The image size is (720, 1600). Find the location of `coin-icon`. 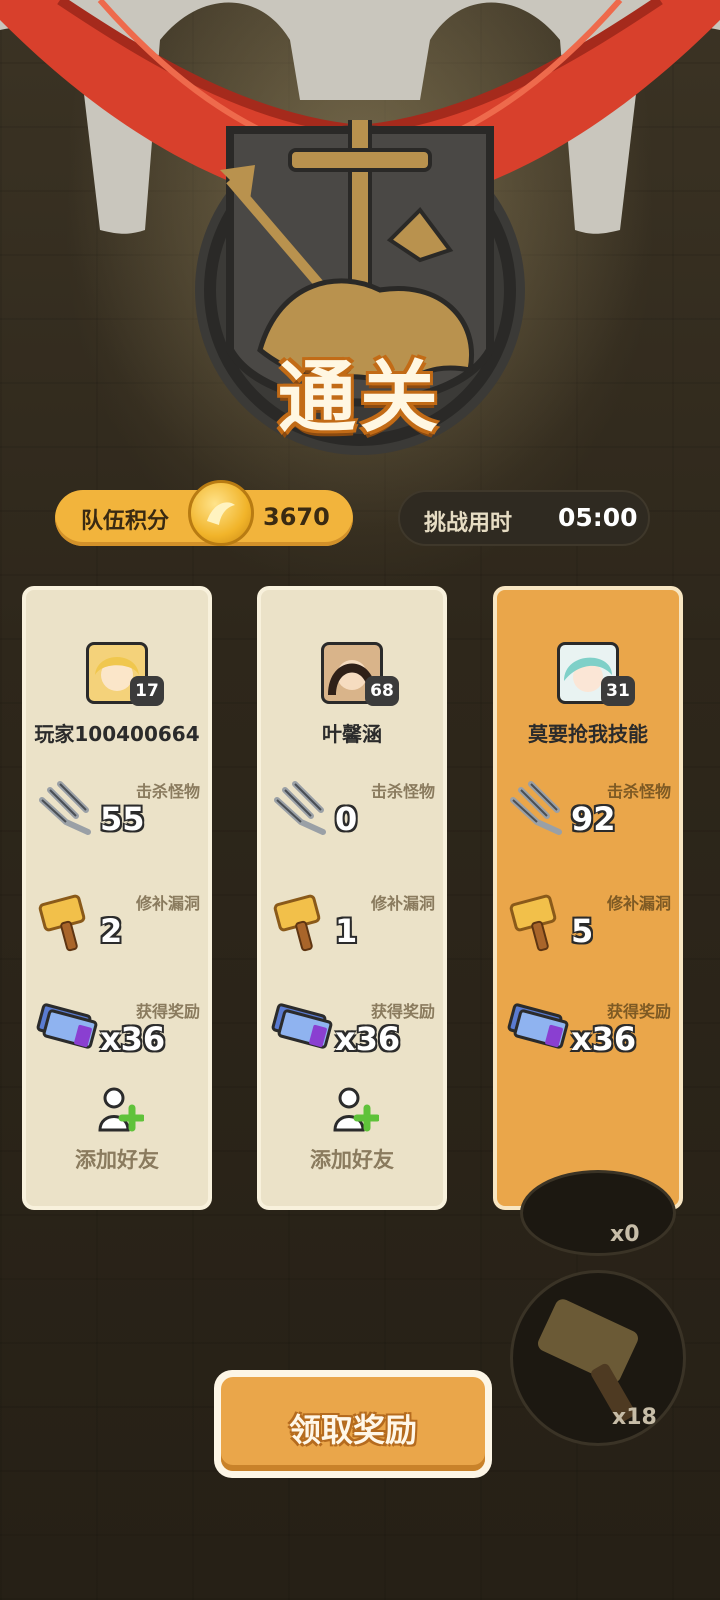

coin-icon is located at coordinates (221, 513).